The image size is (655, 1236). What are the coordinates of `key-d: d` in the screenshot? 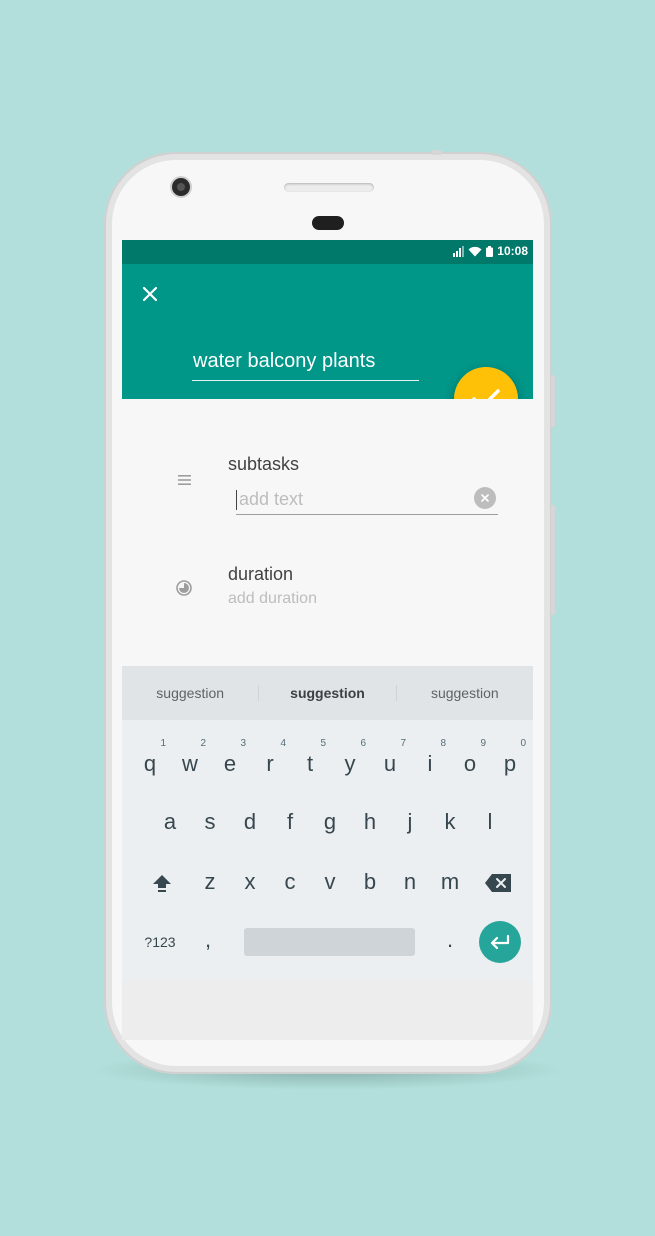 It's located at (250, 822).